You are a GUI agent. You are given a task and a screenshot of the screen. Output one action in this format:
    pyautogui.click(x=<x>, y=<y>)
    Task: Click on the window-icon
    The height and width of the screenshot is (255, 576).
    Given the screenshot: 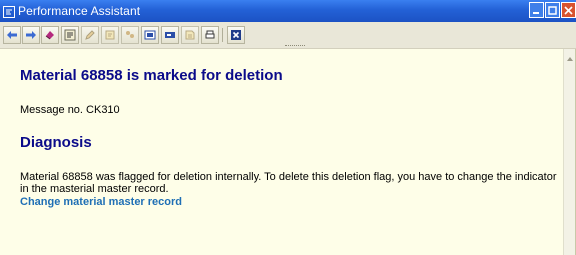 What is the action you would take?
    pyautogui.click(x=9, y=11)
    